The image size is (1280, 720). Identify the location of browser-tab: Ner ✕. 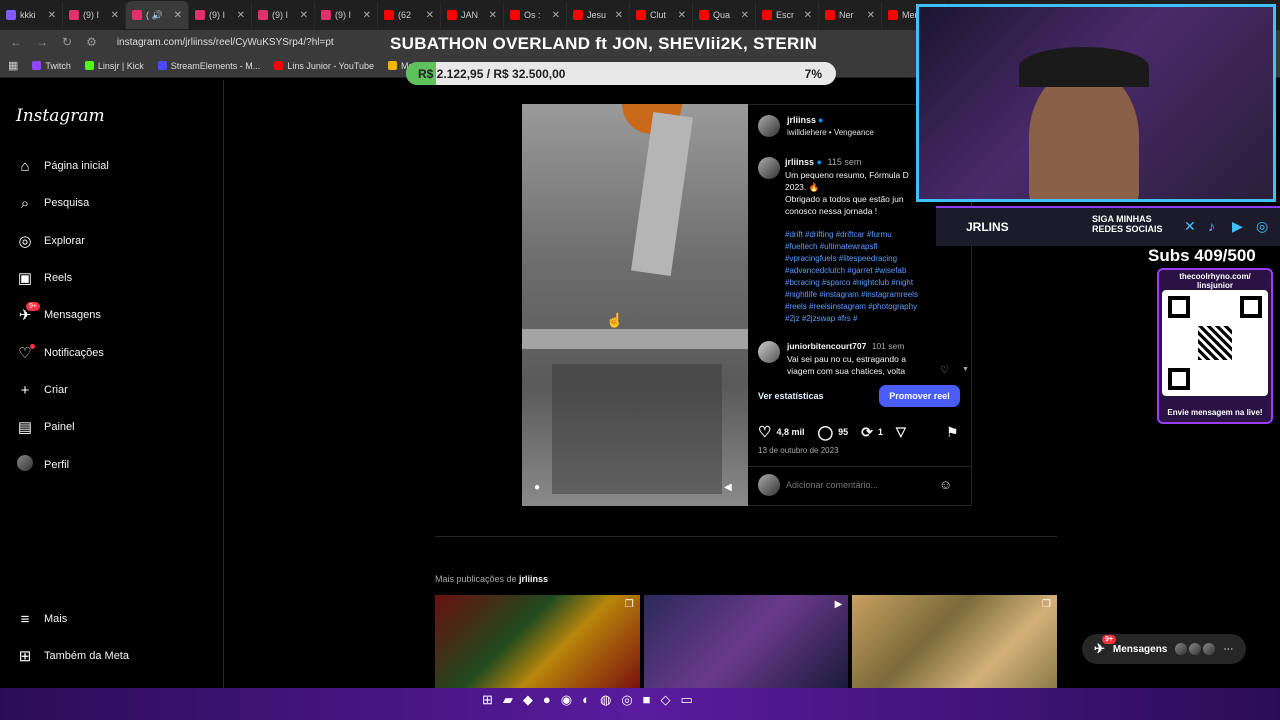
(850, 15).